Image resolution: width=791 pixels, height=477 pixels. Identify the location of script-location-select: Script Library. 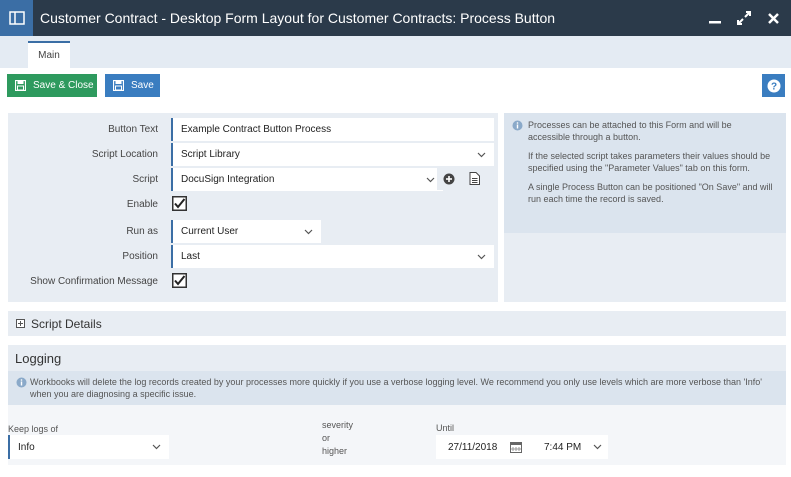
(332, 154).